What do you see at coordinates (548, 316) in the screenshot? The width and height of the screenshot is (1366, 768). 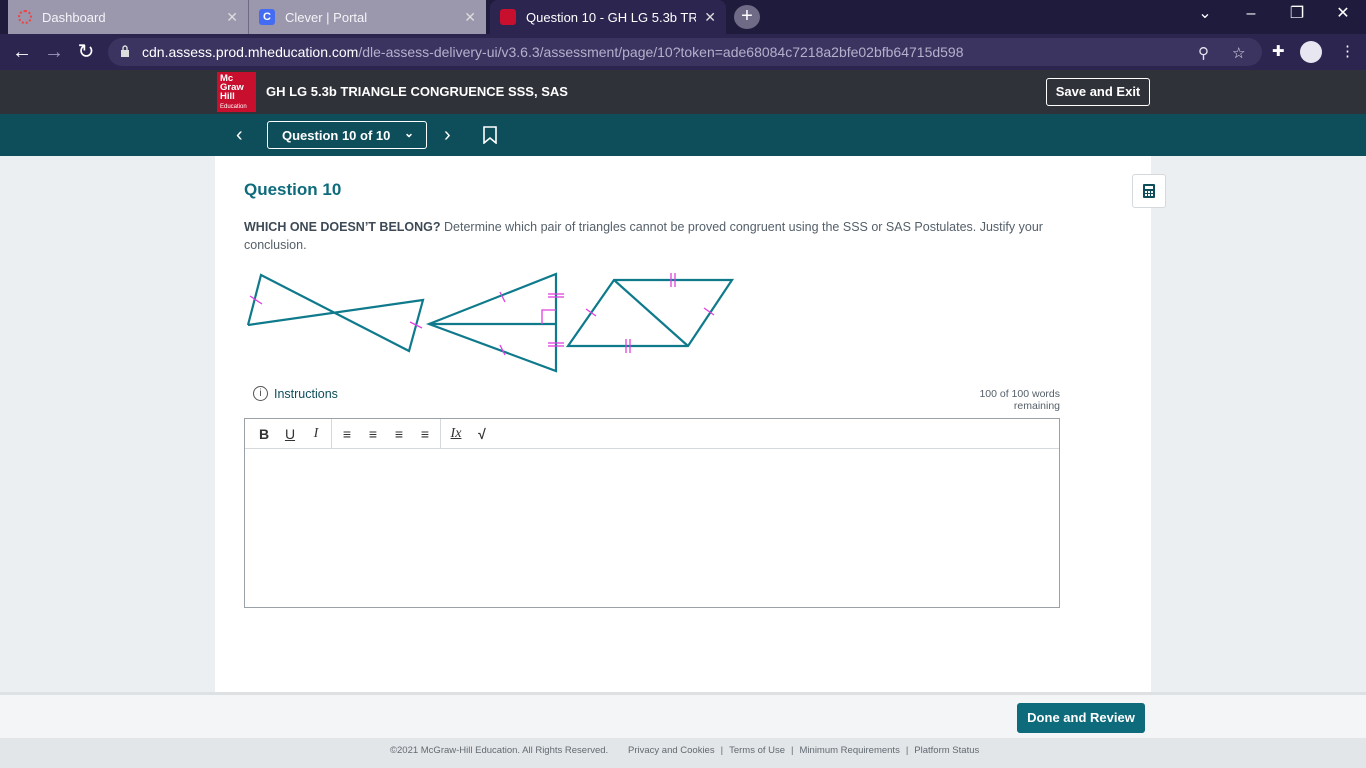 I see `right-angle-mark` at bounding box center [548, 316].